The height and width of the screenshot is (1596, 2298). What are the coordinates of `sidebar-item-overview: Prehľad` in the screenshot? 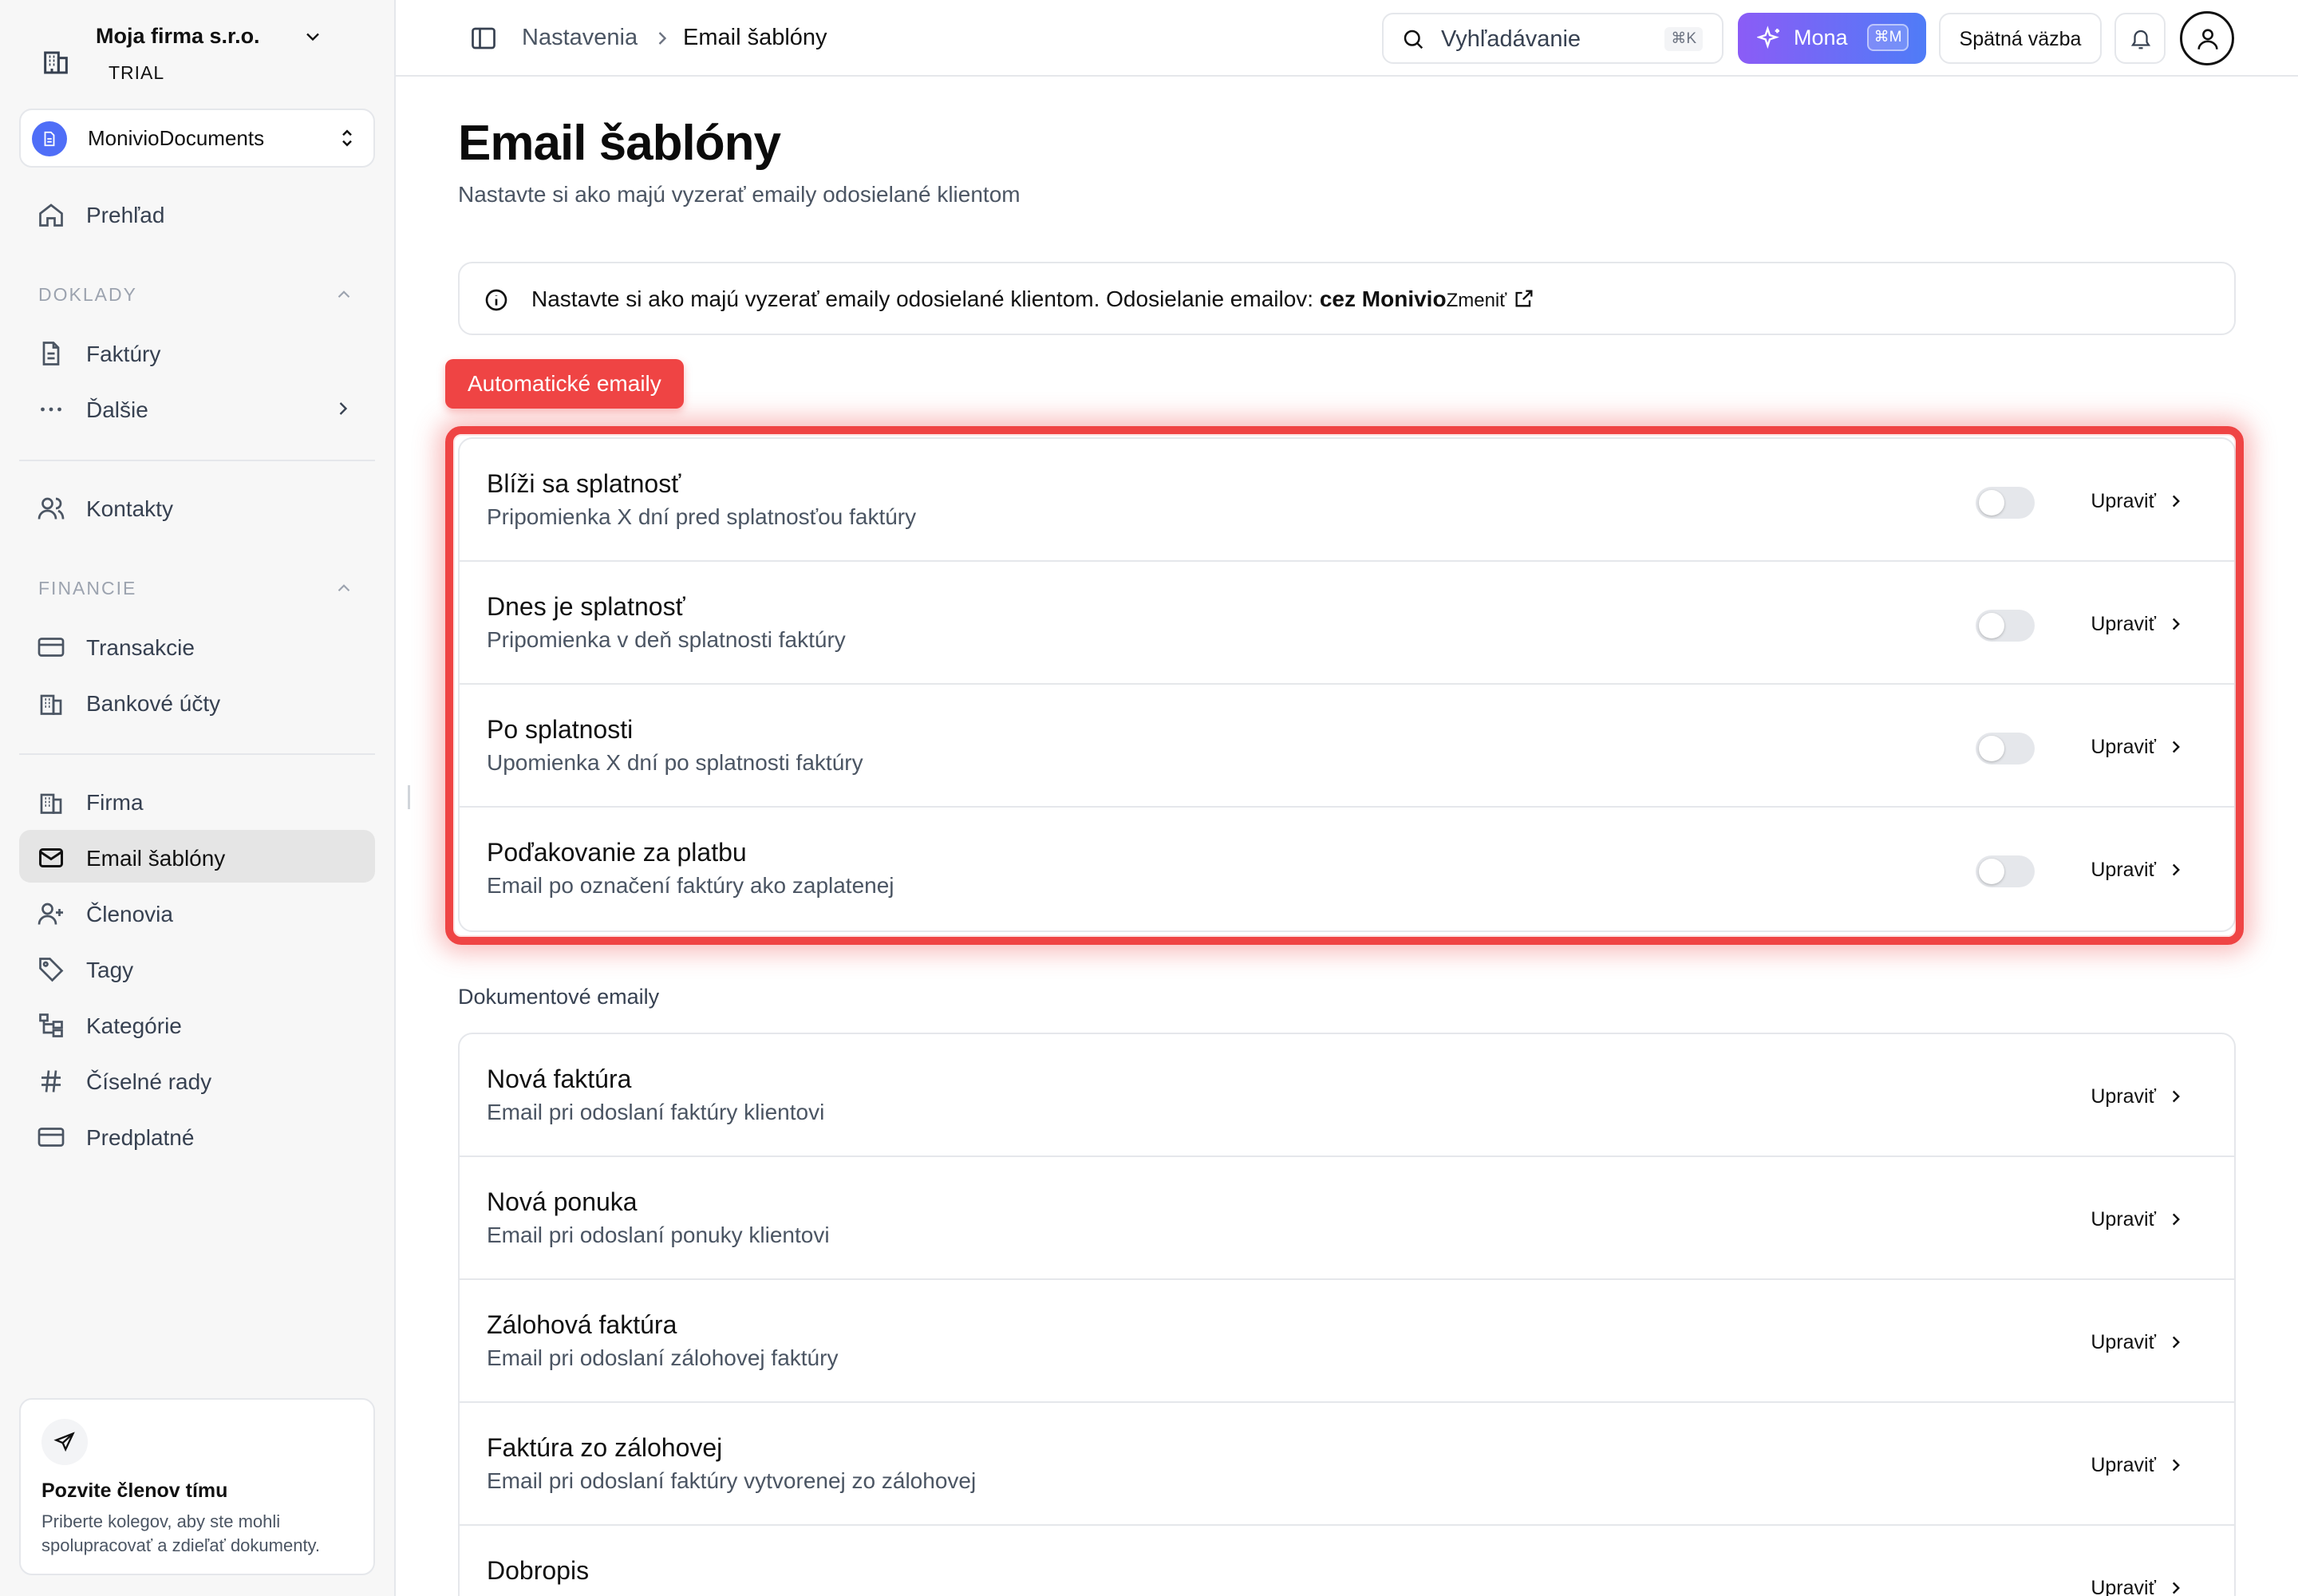 It's located at (197, 213).